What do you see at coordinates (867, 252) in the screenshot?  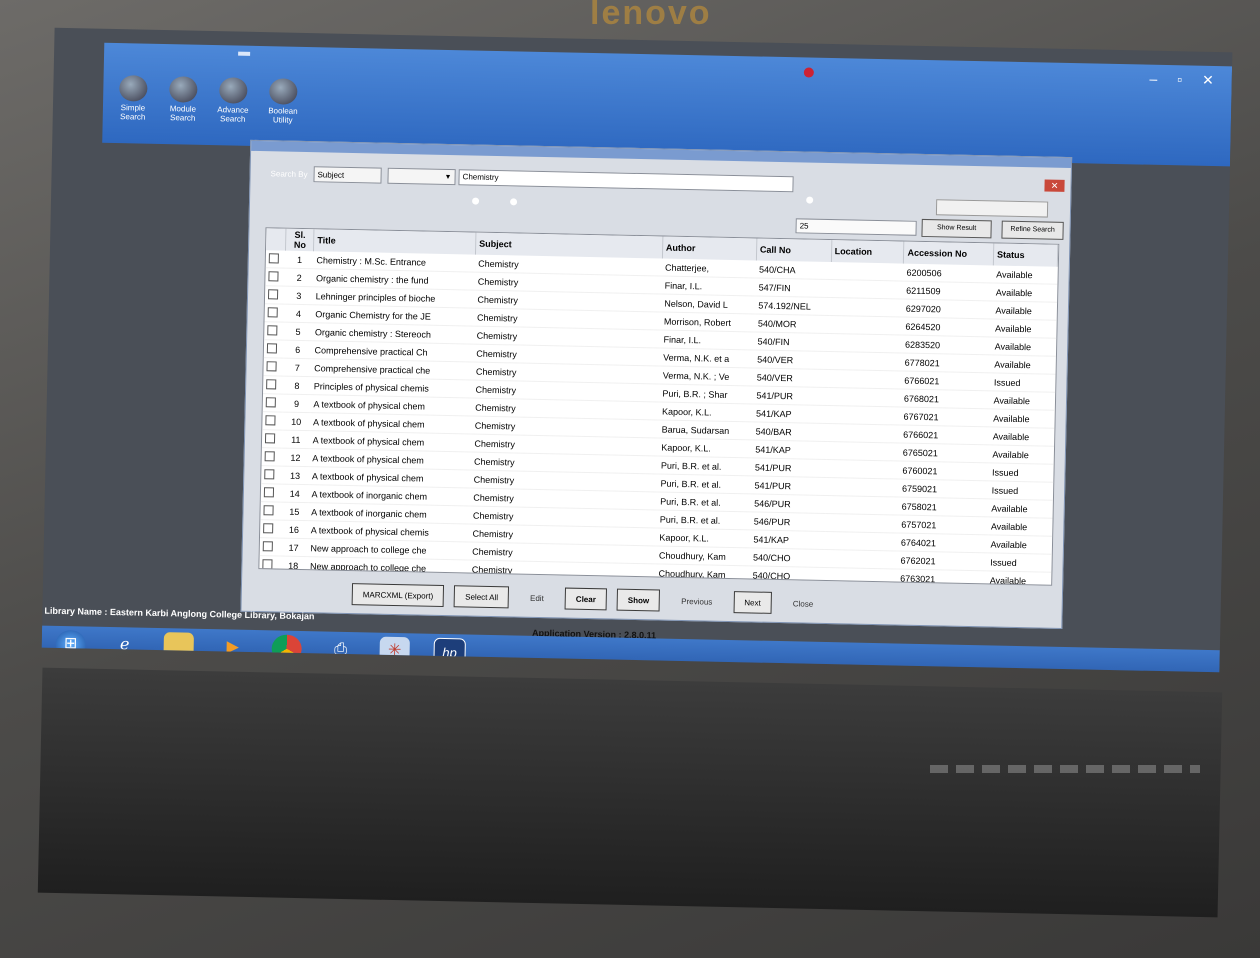 I see `col-location: Location` at bounding box center [867, 252].